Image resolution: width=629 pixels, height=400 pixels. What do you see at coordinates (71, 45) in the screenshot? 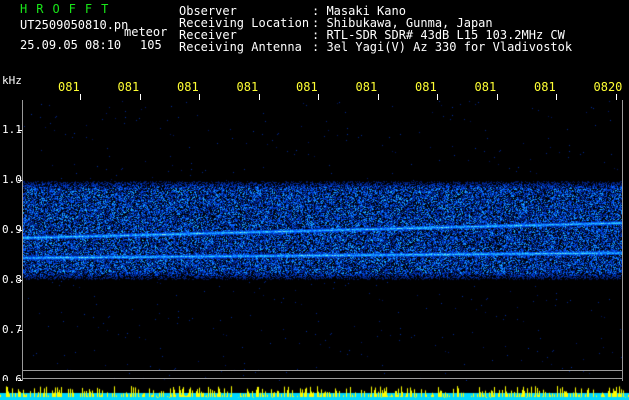
I see `session-datetime: 25.09.05 08:10` at bounding box center [71, 45].